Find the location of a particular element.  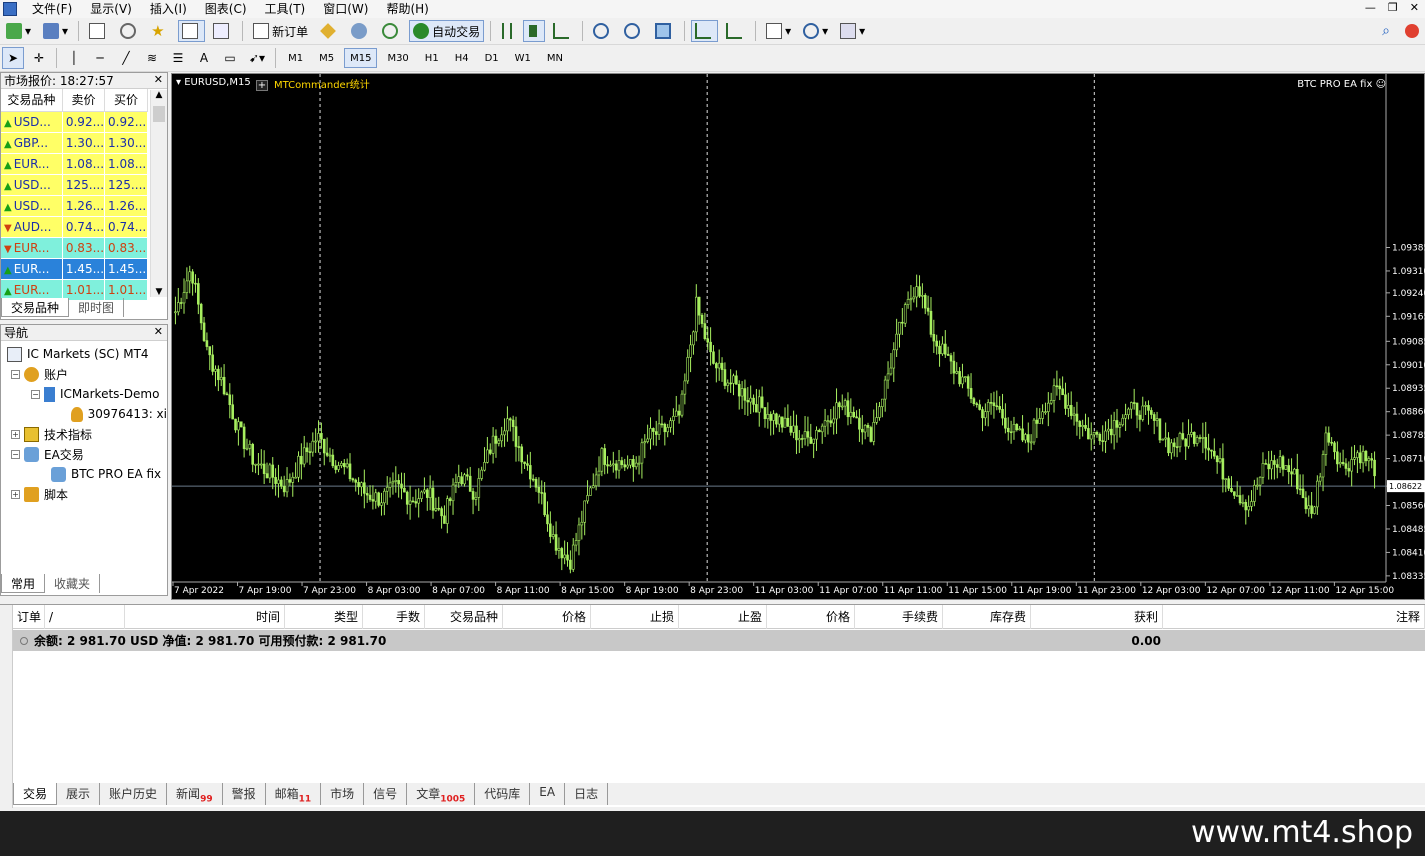

metaeditor-button is located at coordinates (329, 31).